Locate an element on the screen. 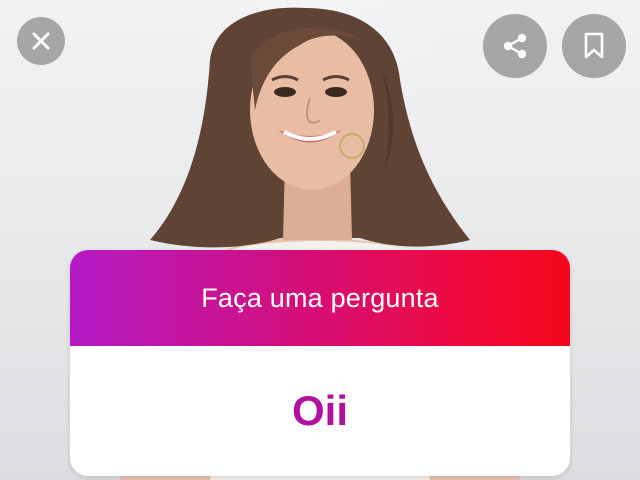 Image resolution: width=640 pixels, height=480 pixels. close-button is located at coordinates (41, 41).